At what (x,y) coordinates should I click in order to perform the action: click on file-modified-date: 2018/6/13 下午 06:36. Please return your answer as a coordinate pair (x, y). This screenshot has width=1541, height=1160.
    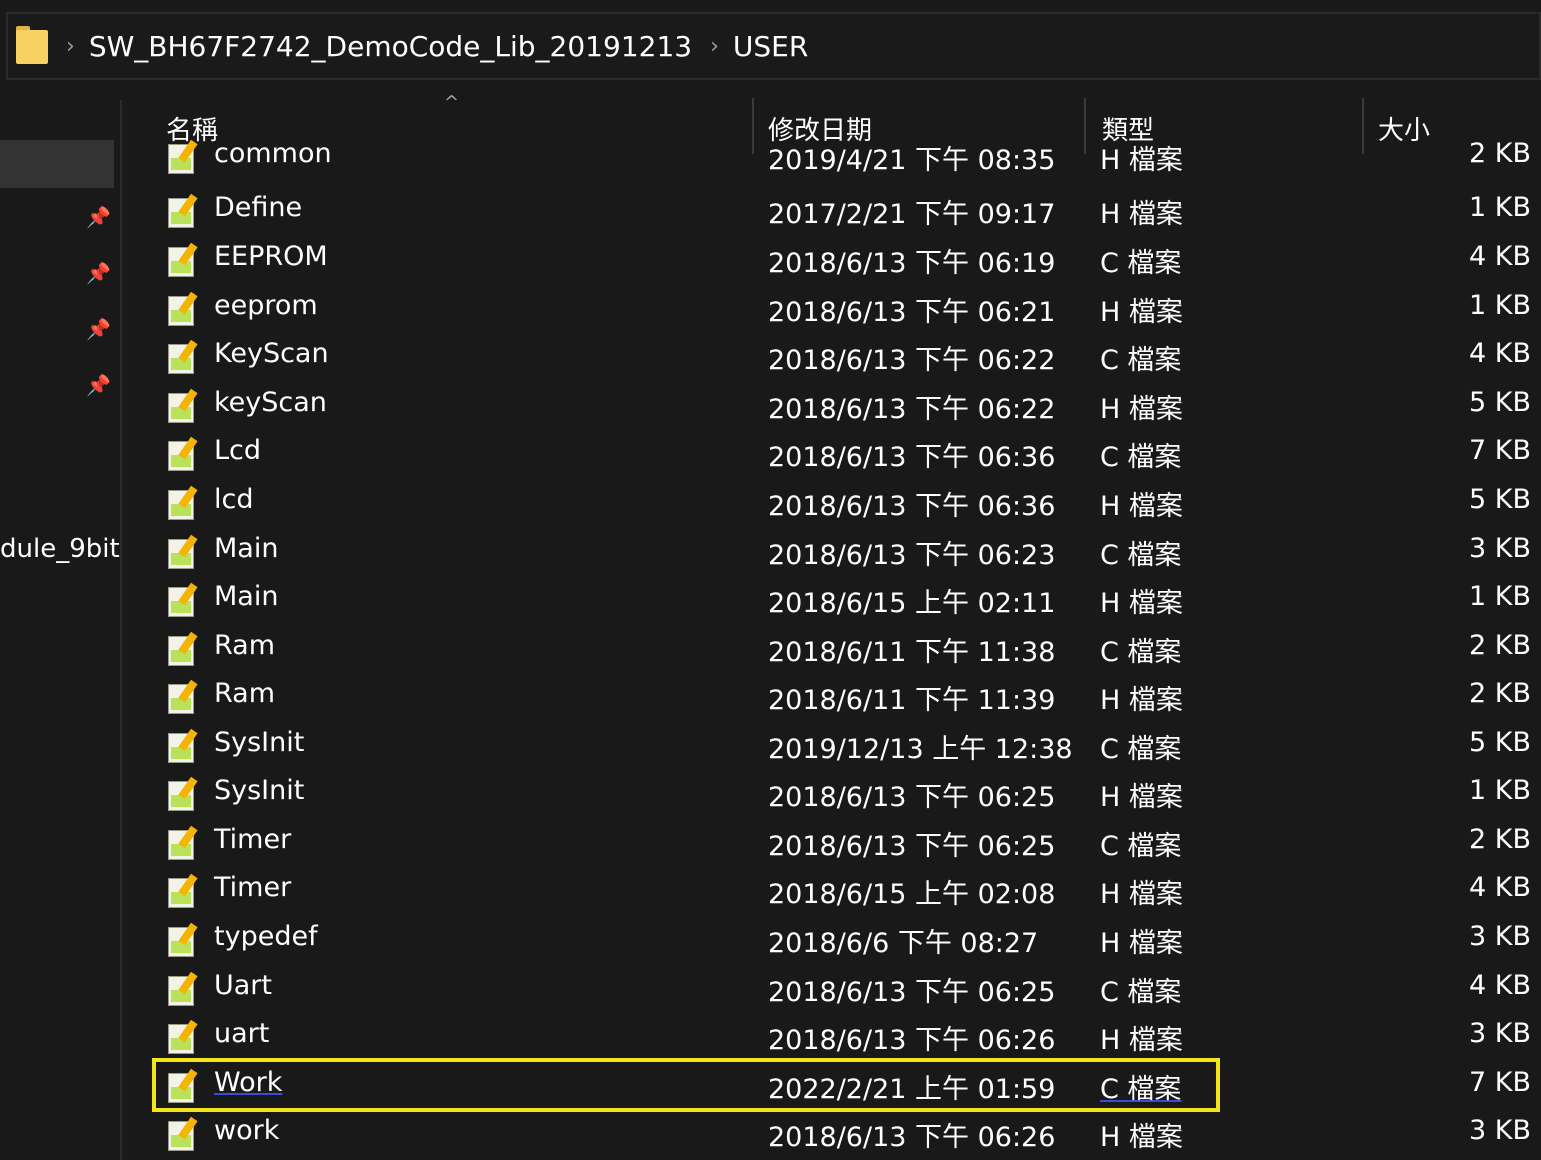
    Looking at the image, I should click on (912, 457).